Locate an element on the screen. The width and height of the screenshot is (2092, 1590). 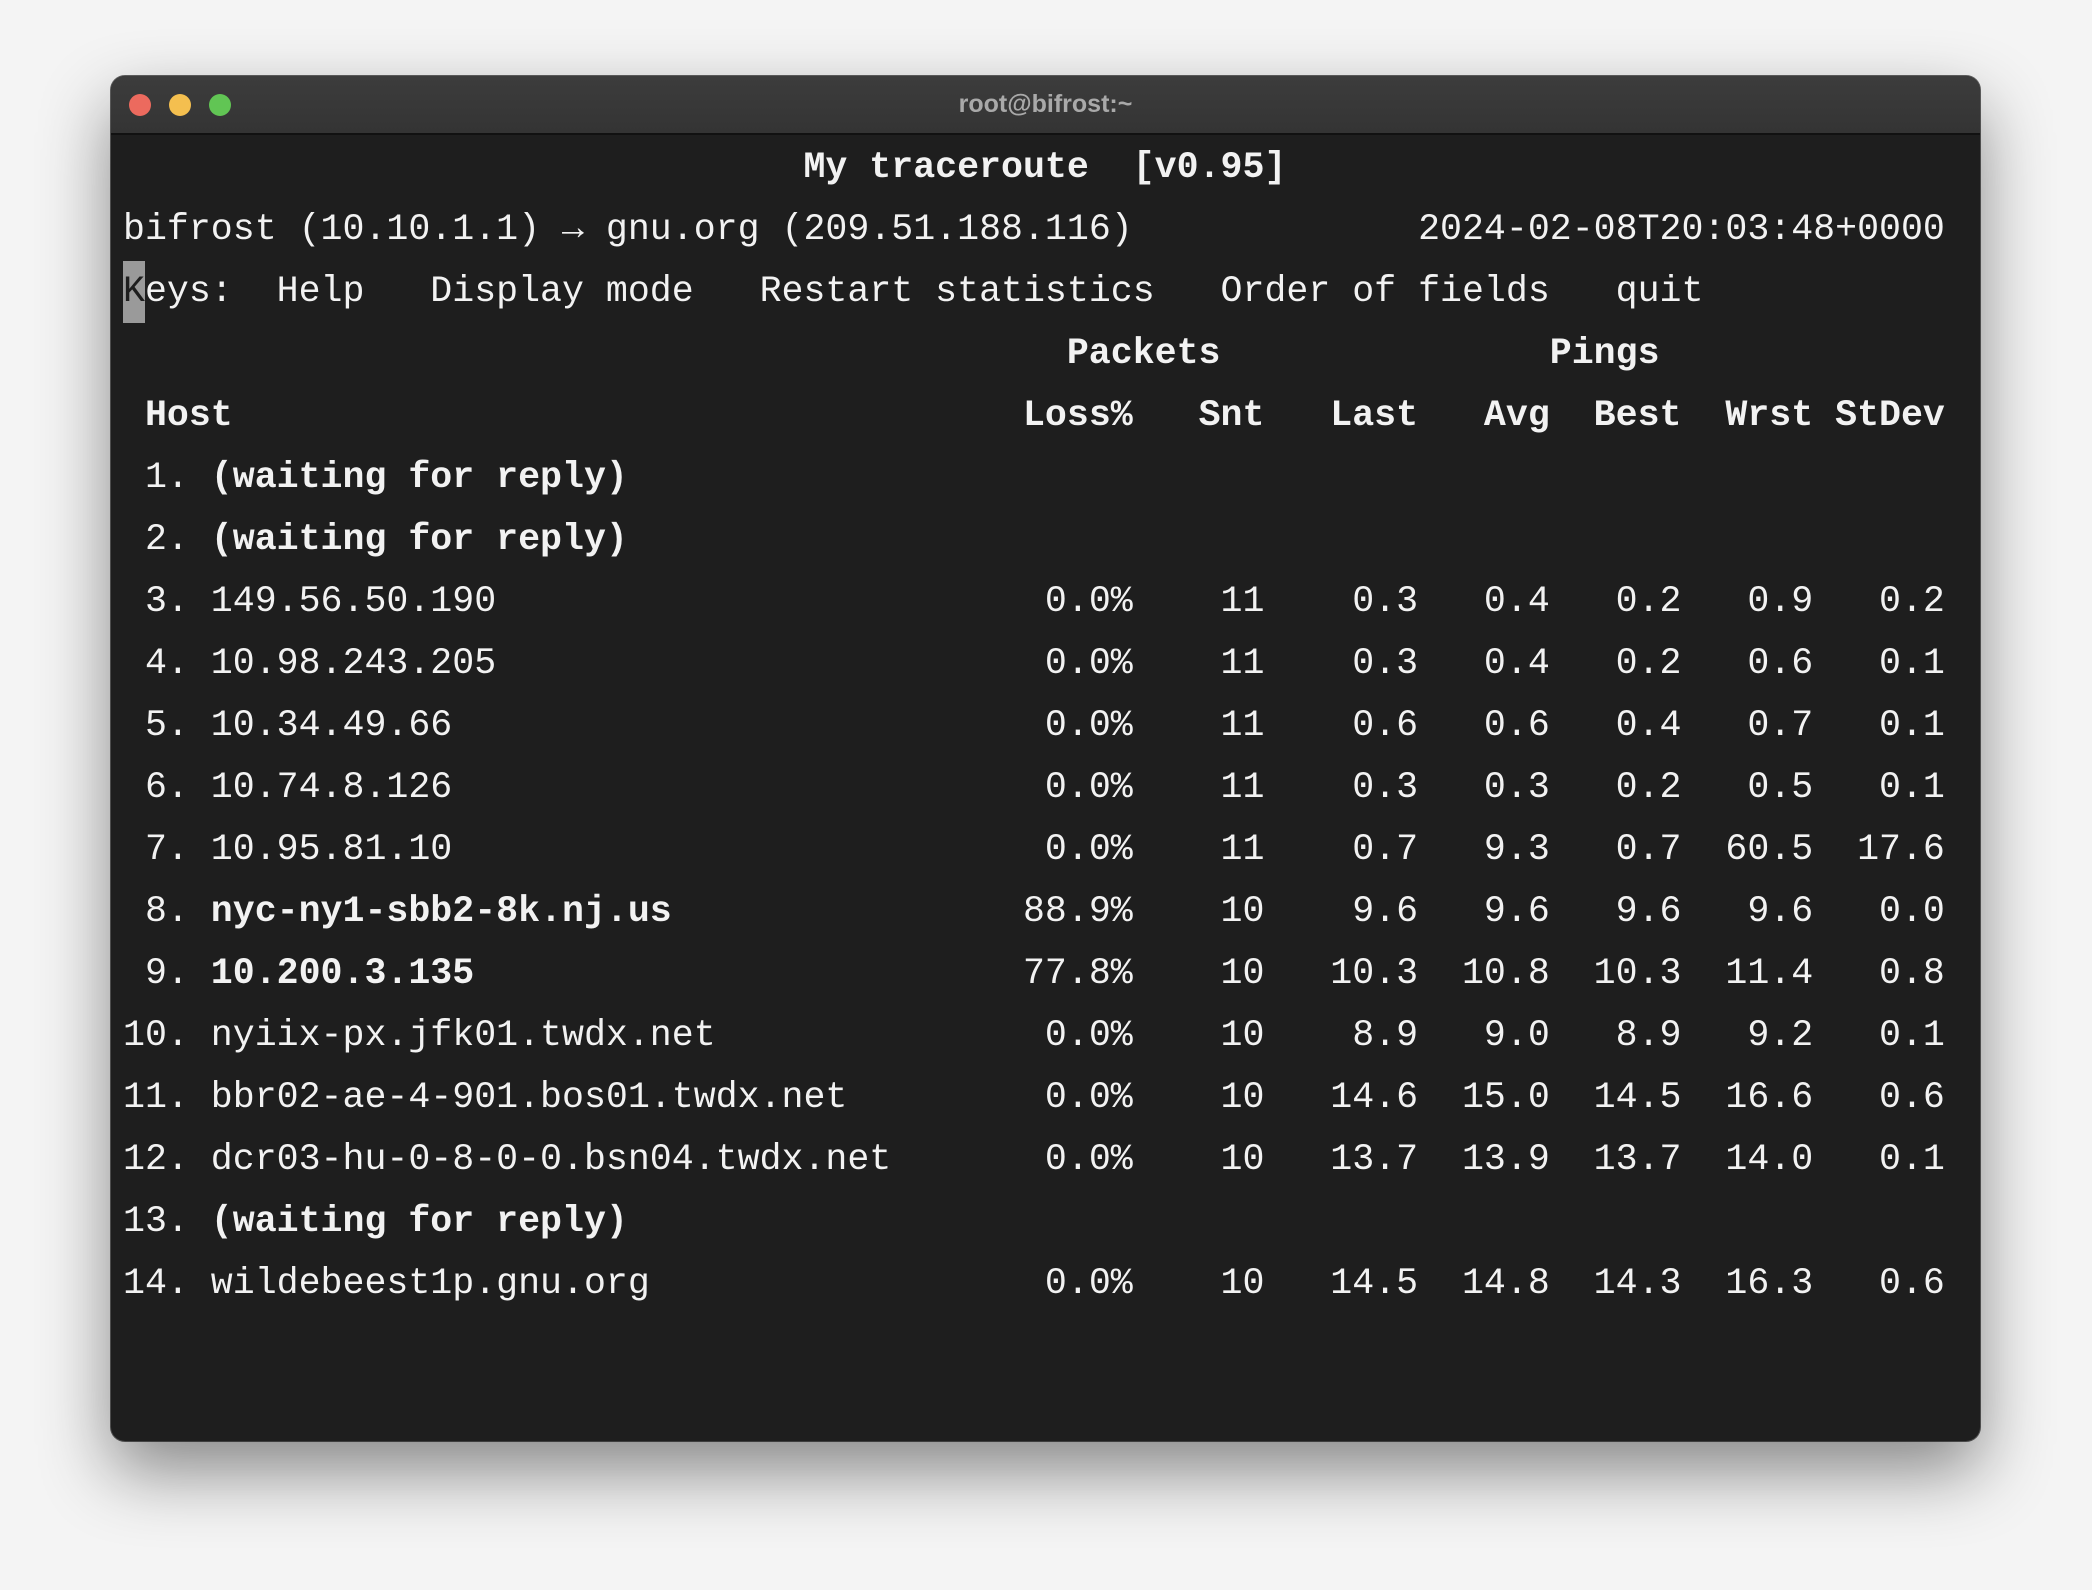
hop-loss: 77.8% is located at coordinates (1077, 973).